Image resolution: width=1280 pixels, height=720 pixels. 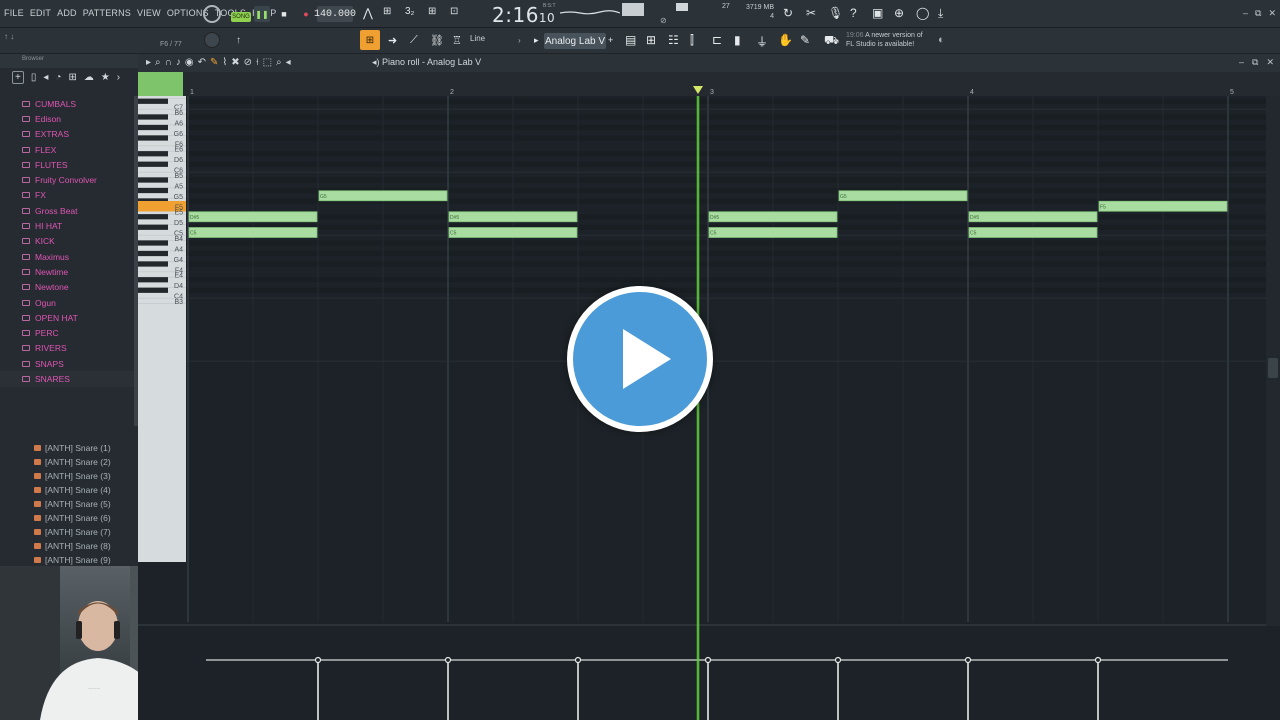 I want to click on menu-patterns: PATTERNS, so click(x=107, y=13).